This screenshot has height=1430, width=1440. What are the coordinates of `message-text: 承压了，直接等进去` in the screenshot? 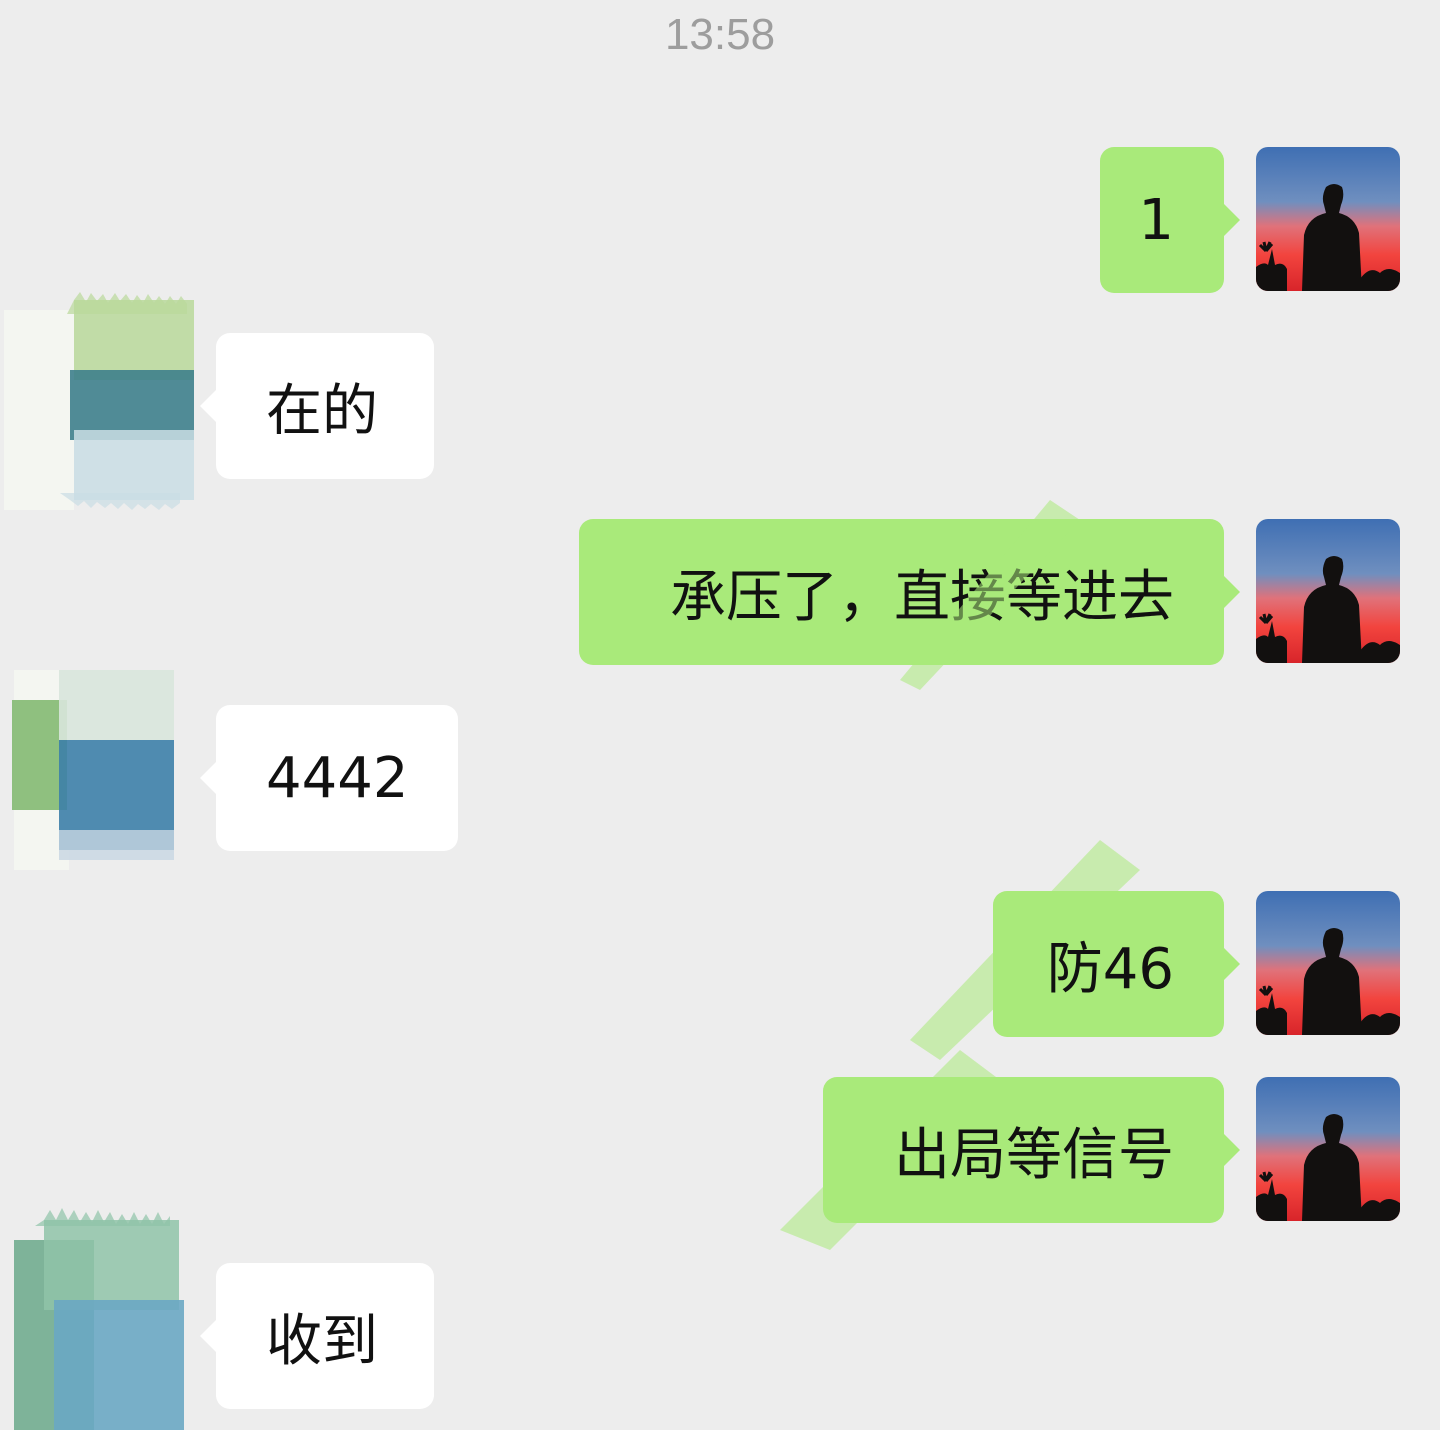 It's located at (922, 597).